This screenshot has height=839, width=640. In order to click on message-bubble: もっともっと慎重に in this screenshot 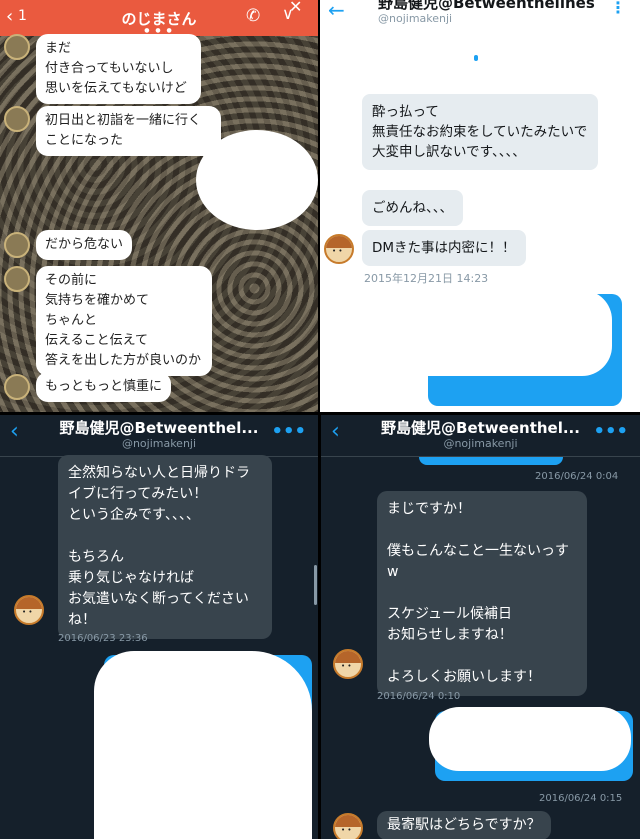, I will do `click(104, 387)`.